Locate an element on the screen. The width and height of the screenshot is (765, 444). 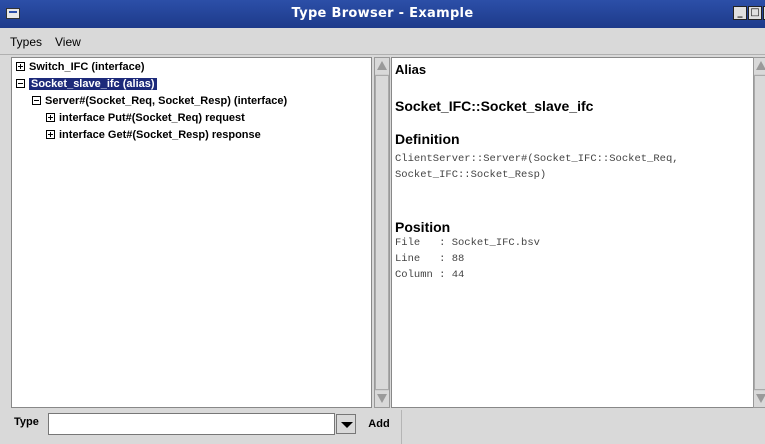
menu-types: Types is located at coordinates (26, 42).